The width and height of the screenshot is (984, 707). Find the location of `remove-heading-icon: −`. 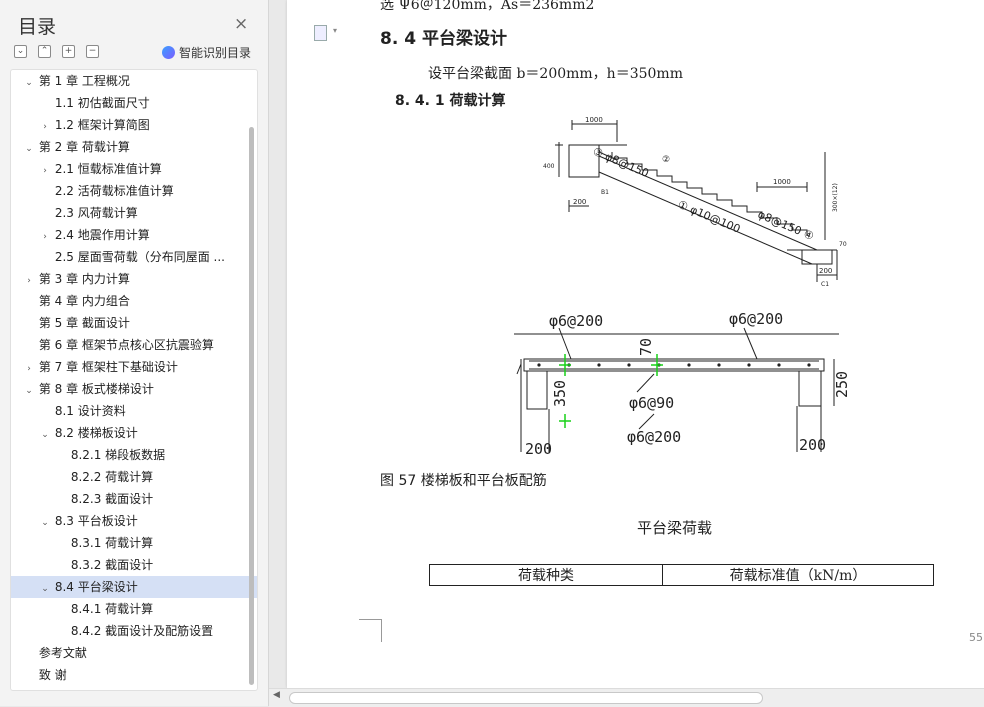

remove-heading-icon: − is located at coordinates (92, 51).